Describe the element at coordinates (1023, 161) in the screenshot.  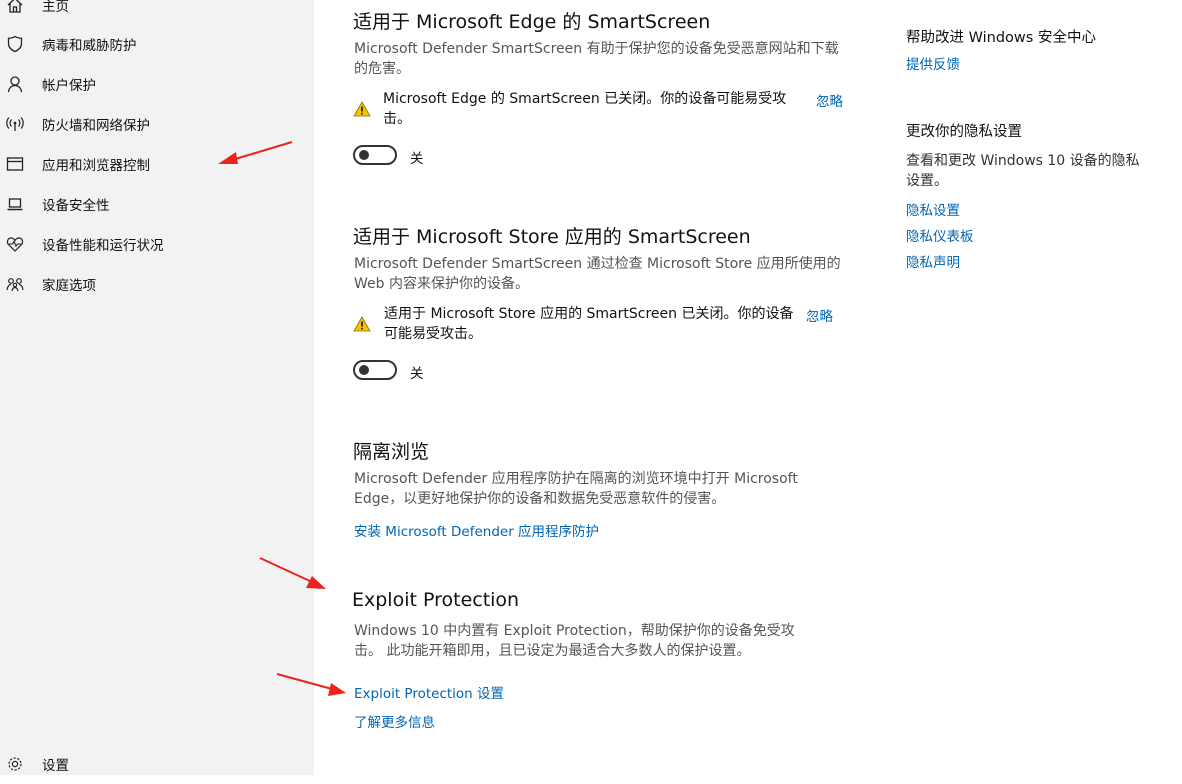
I see `description-line: 查看和更改 Windows 10 设备的隐私` at that location.